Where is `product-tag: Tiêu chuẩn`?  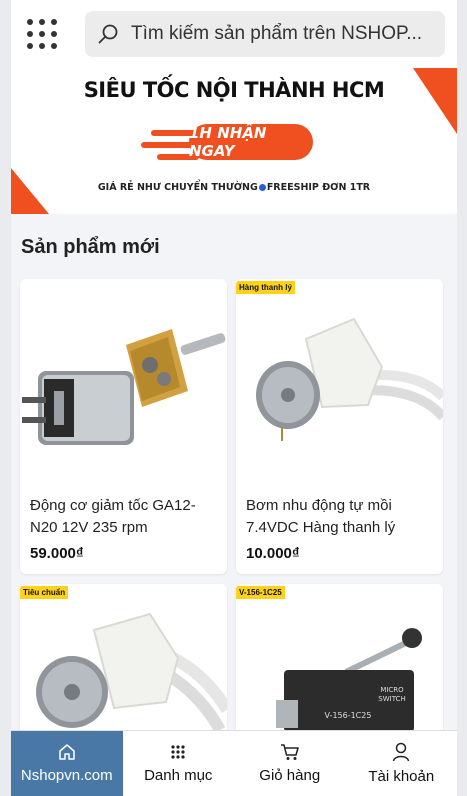
product-tag: Tiêu chuẩn is located at coordinates (44, 592).